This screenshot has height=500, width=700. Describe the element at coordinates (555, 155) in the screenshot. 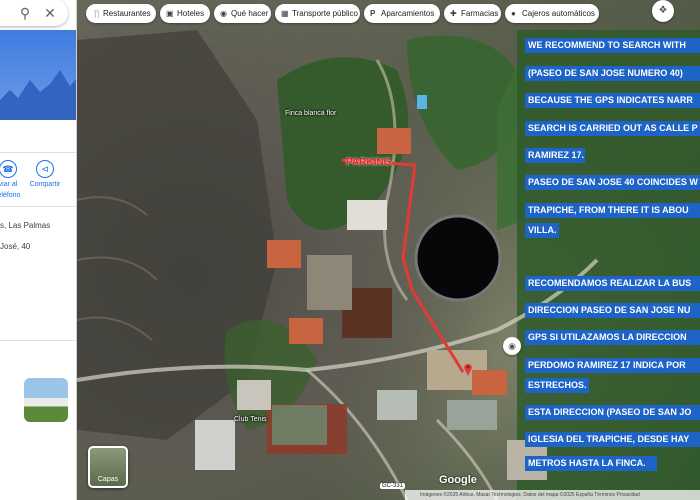

I see `overlay-line: RAMIREZ 17.` at that location.